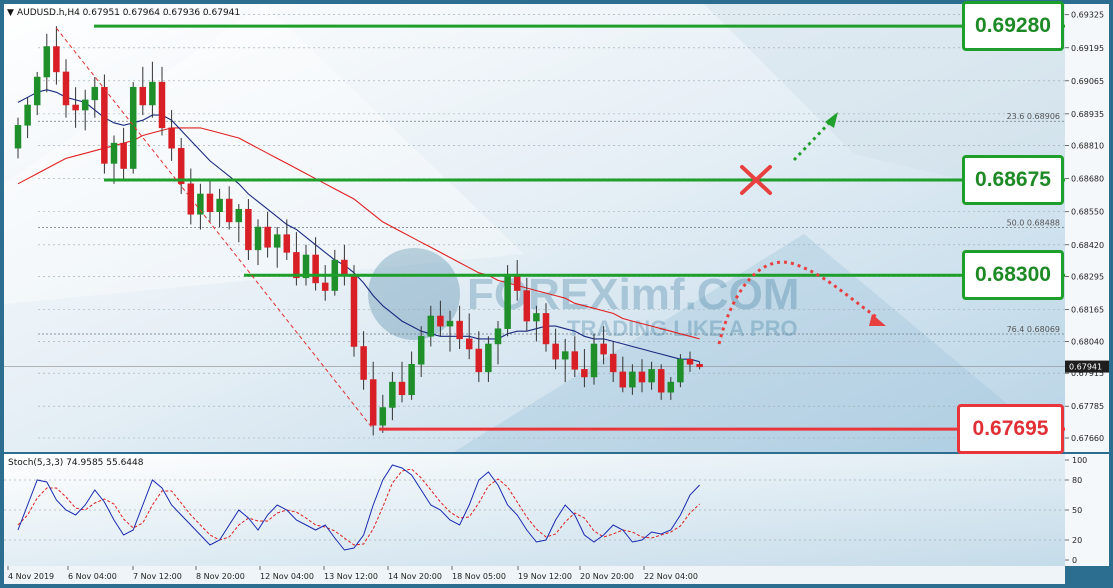 This screenshot has width=1113, height=588. What do you see at coordinates (287, 576) in the screenshot?
I see `time-tick-label: 12 Nov 04:00` at bounding box center [287, 576].